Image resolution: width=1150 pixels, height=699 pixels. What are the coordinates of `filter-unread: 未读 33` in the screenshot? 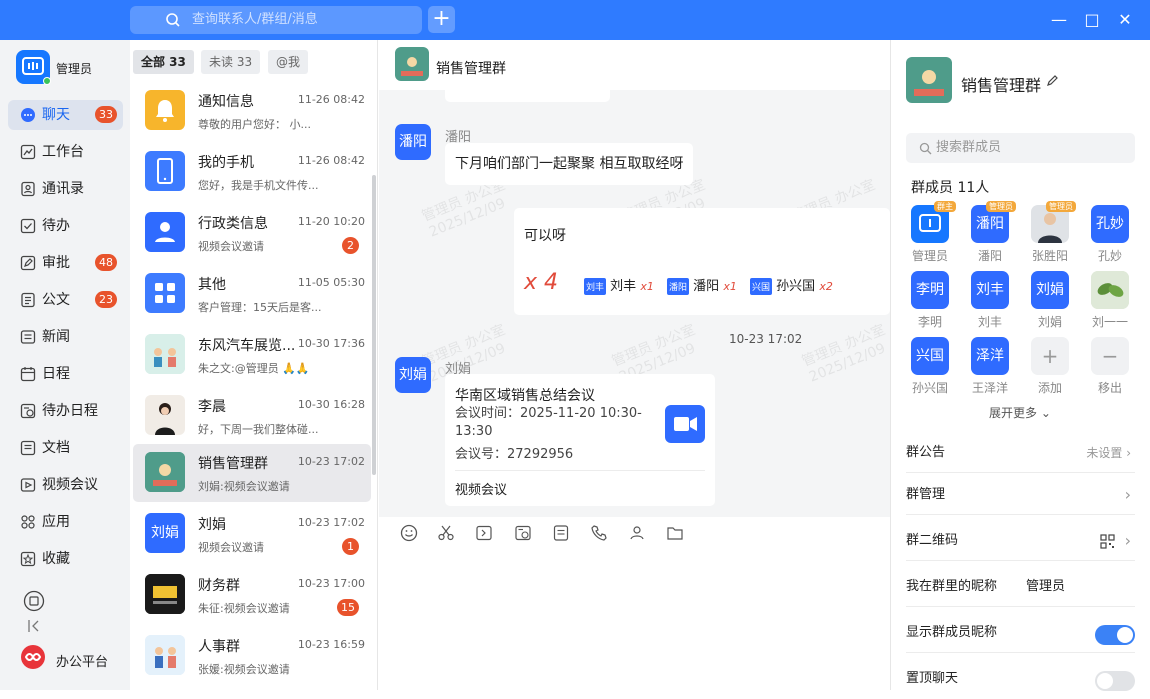 It's located at (231, 62).